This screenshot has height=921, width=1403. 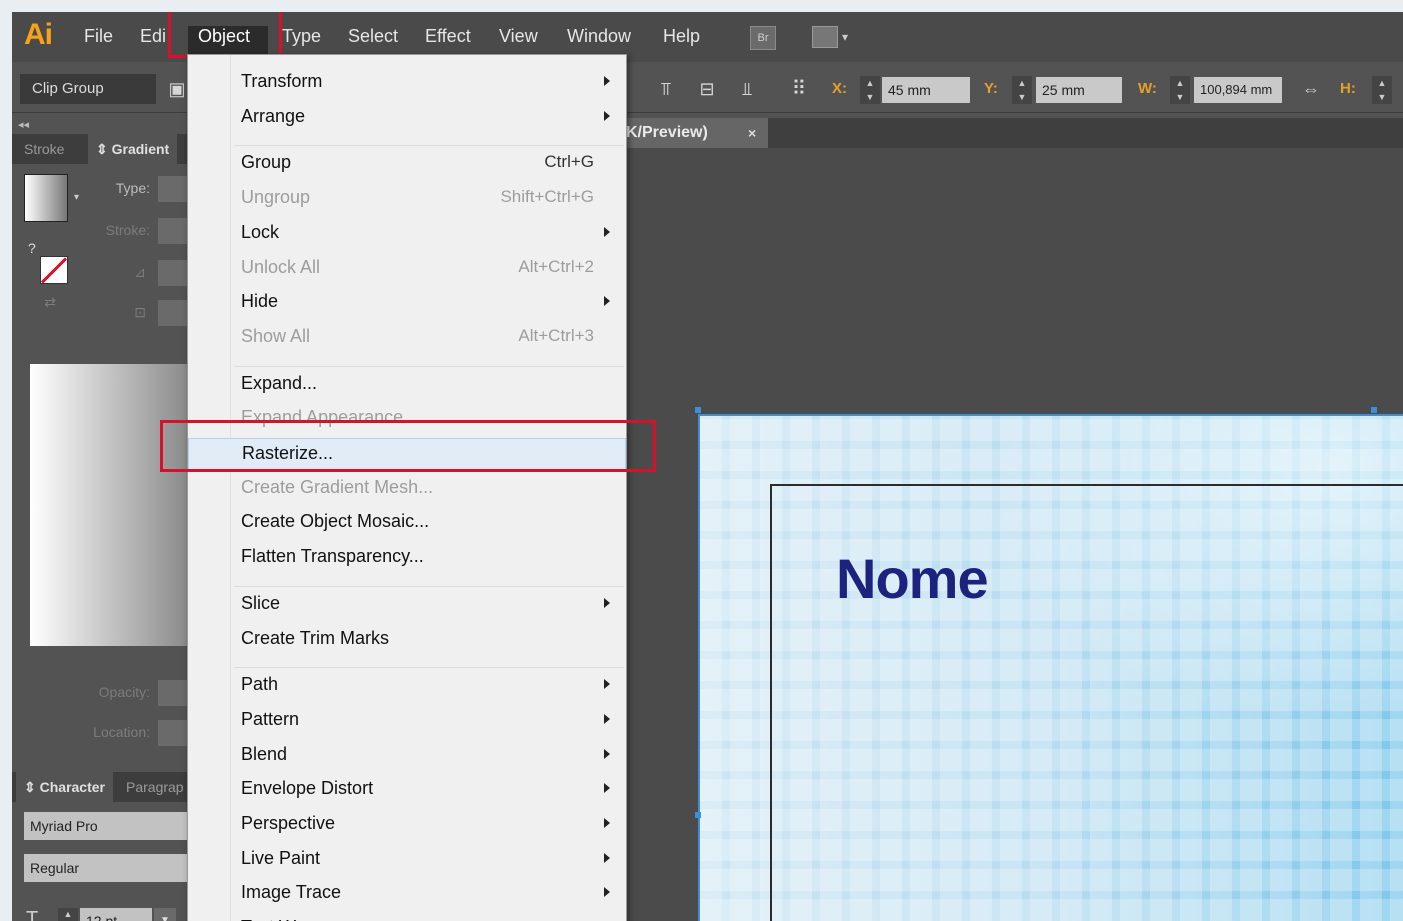 I want to click on menu-item-label: Perspective, so click(x=288, y=823).